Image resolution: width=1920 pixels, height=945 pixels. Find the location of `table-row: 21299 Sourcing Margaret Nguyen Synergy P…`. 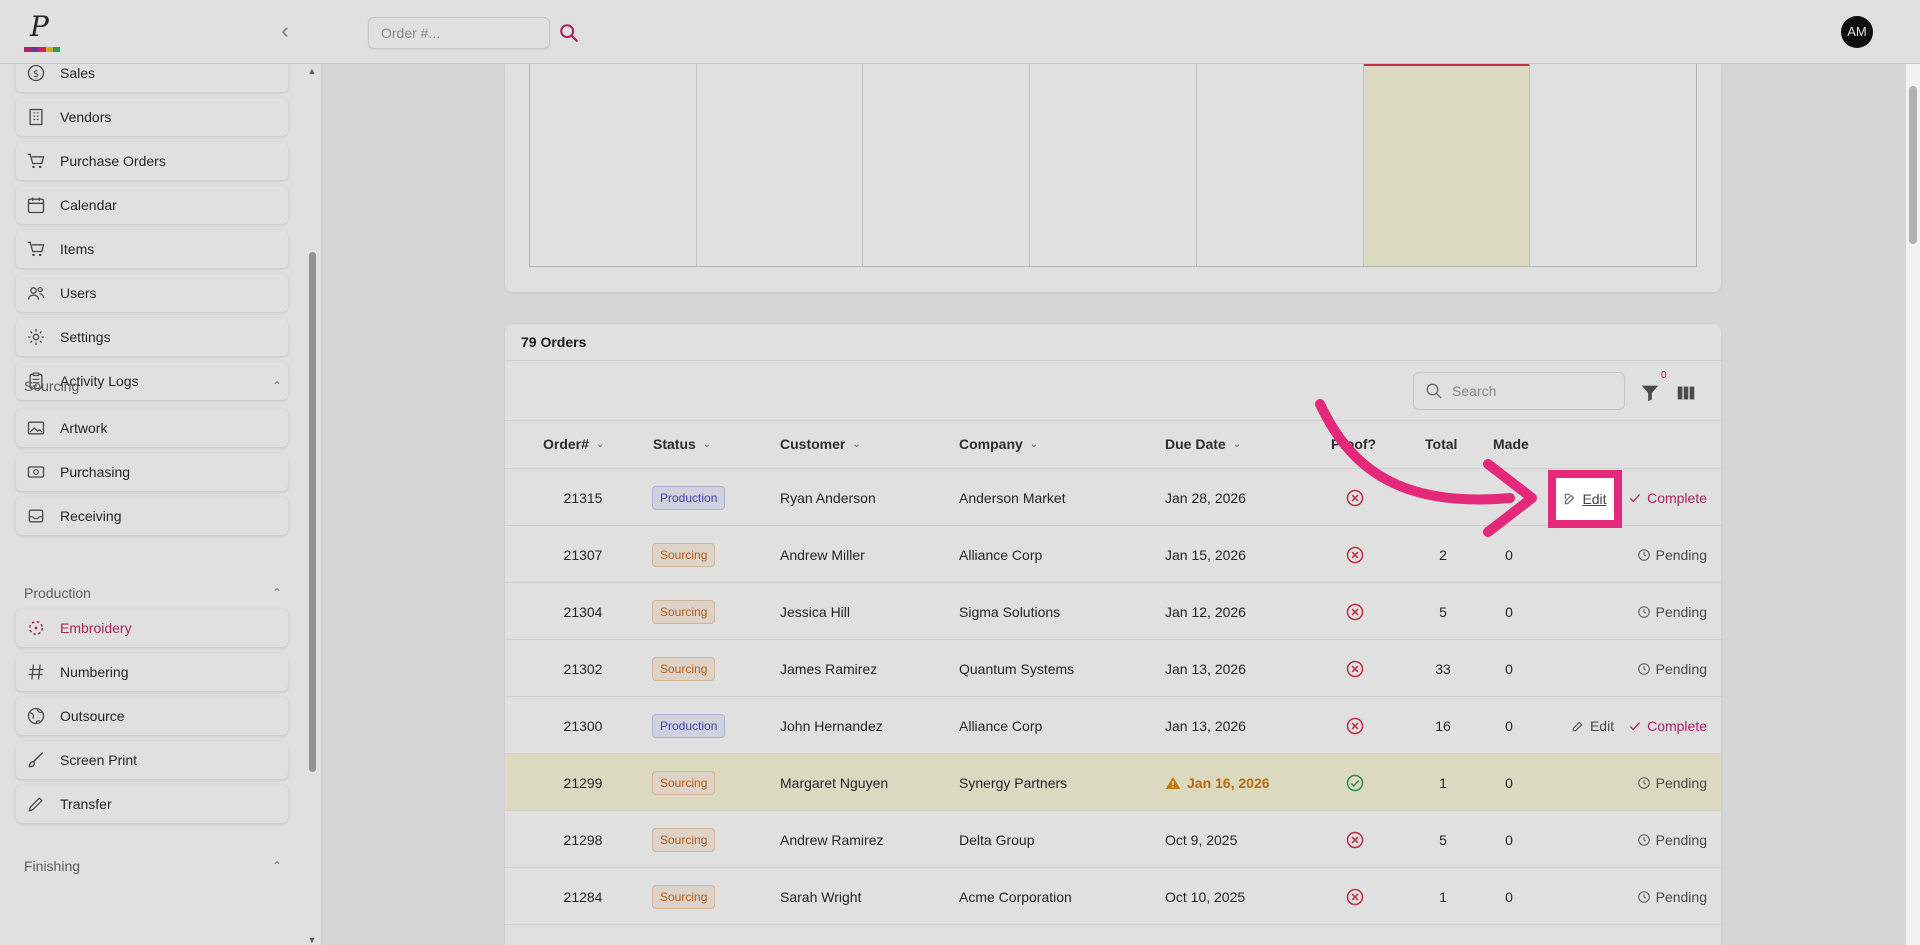

table-row: 21299 Sourcing Margaret Nguyen Synergy P… is located at coordinates (1113, 782).